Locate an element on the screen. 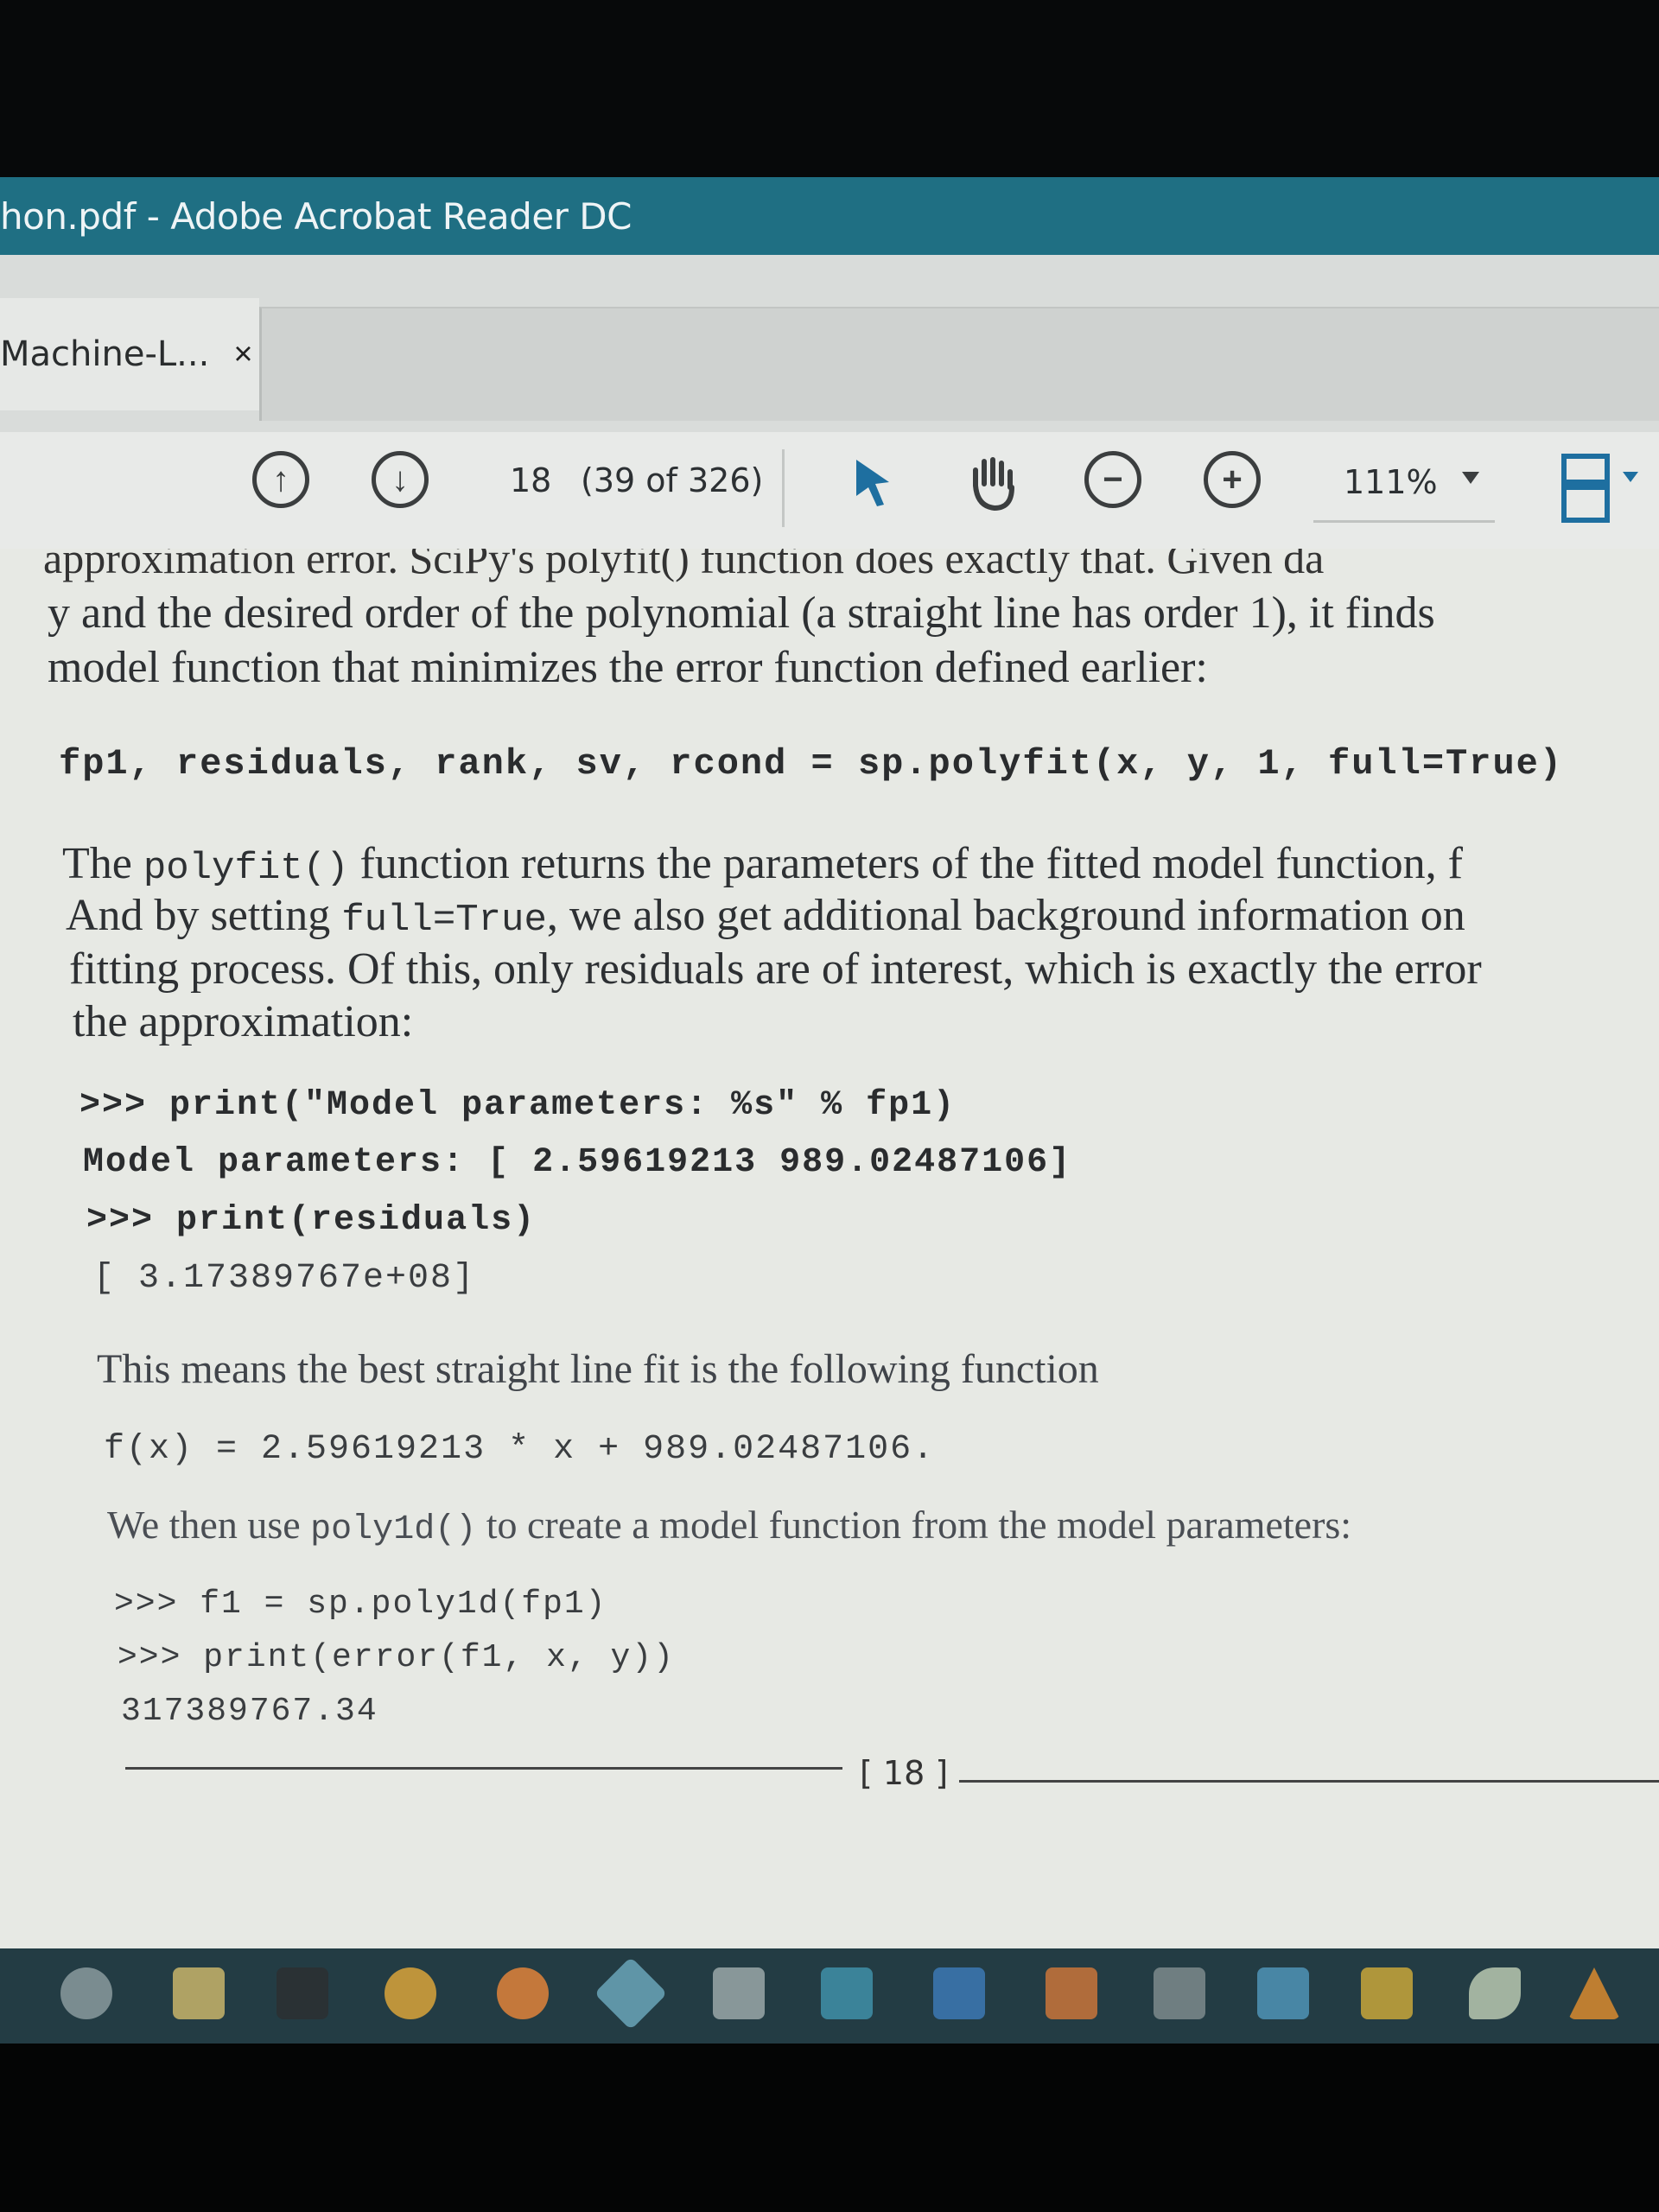 This screenshot has width=1659, height=2212. inline-code: full=True is located at coordinates (444, 920).